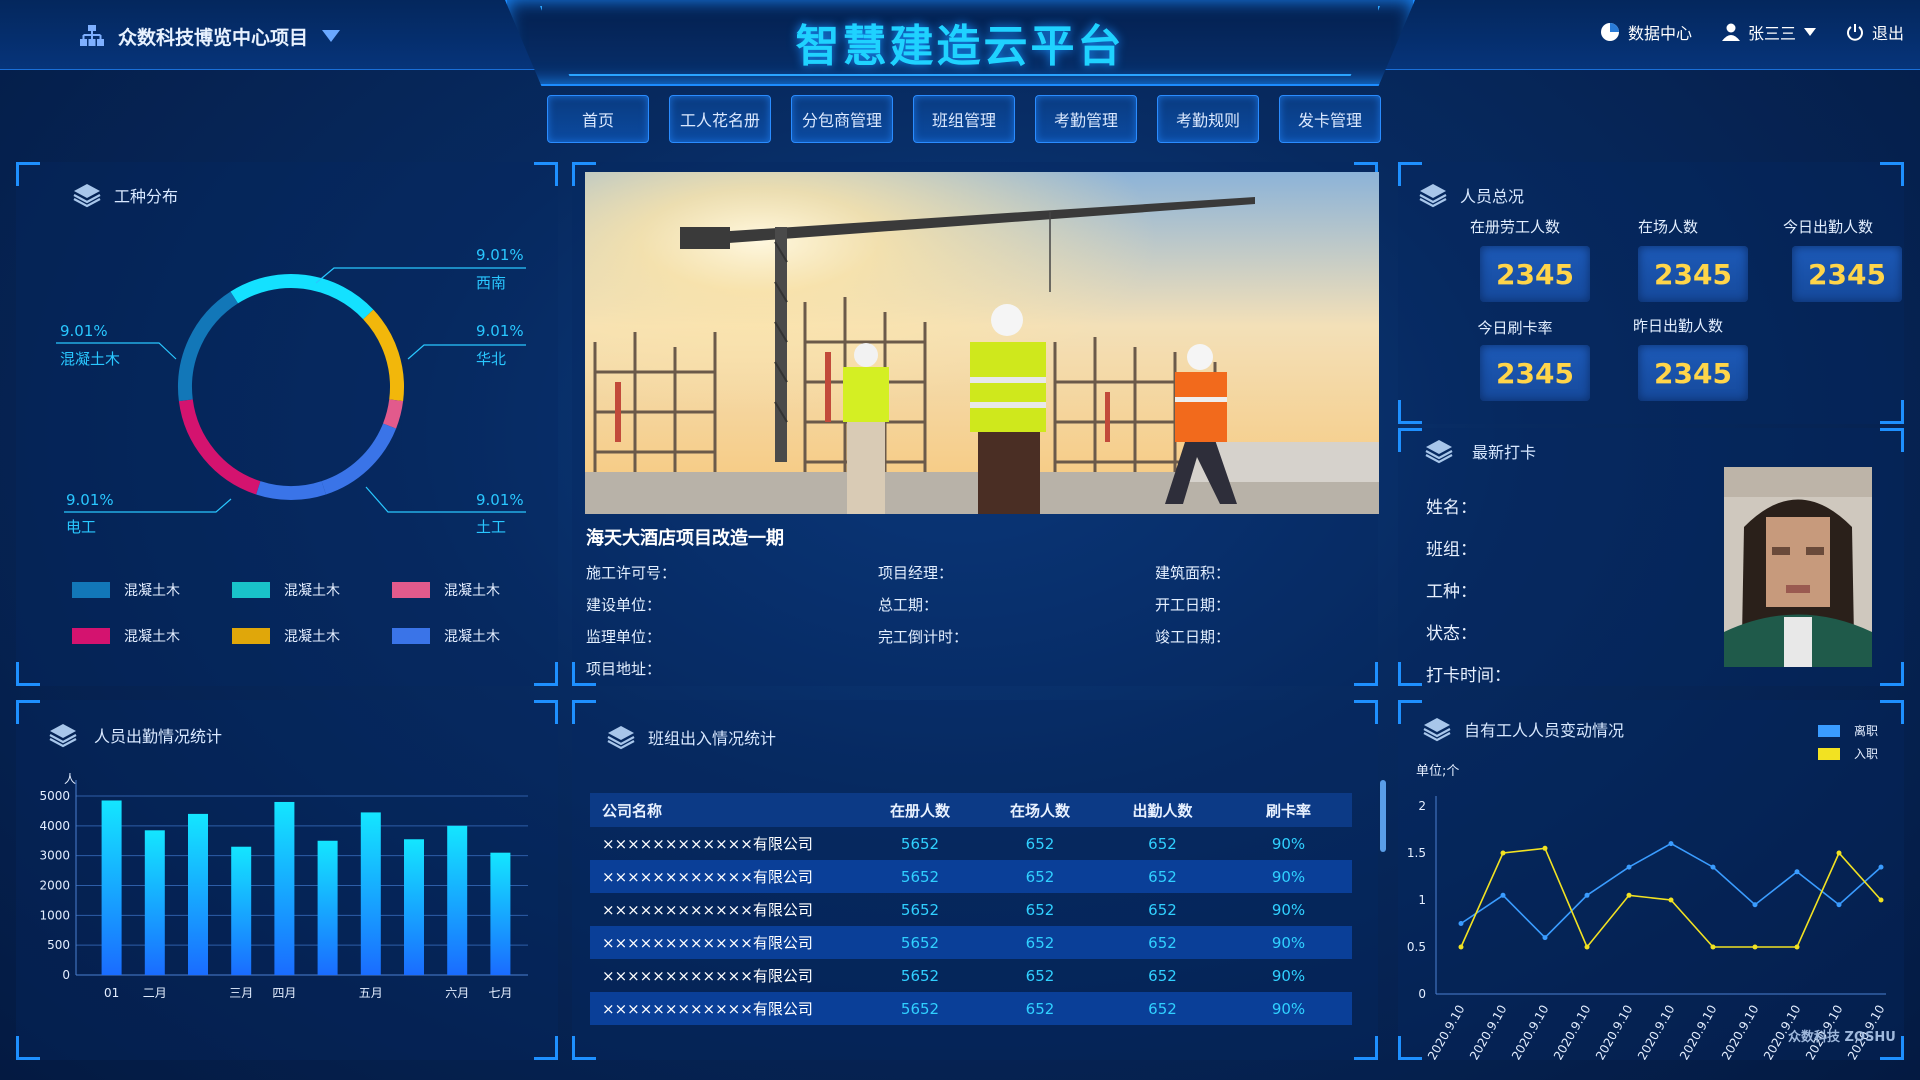 The width and height of the screenshot is (1920, 1080). What do you see at coordinates (1451, 550) in the screenshot?
I see `punch-field-team: 班组：` at bounding box center [1451, 550].